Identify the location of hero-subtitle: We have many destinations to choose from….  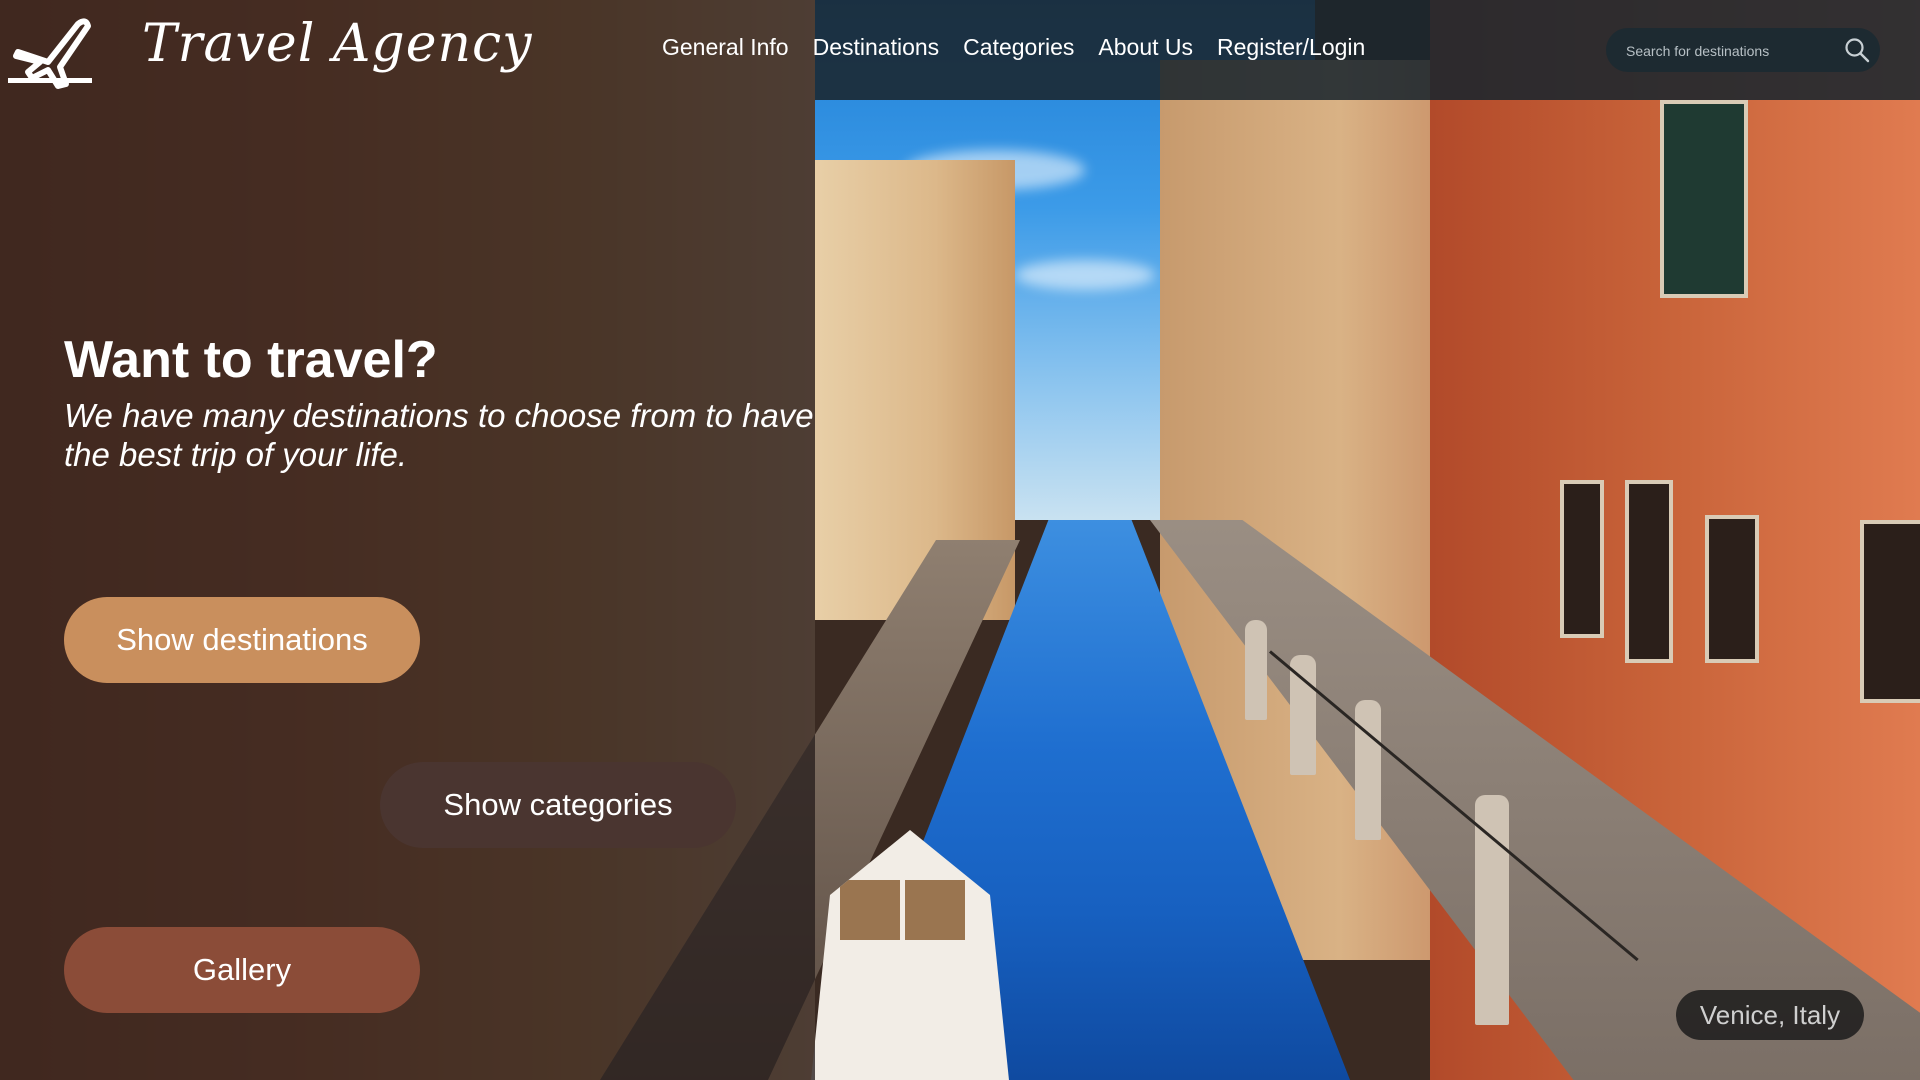
(439, 435).